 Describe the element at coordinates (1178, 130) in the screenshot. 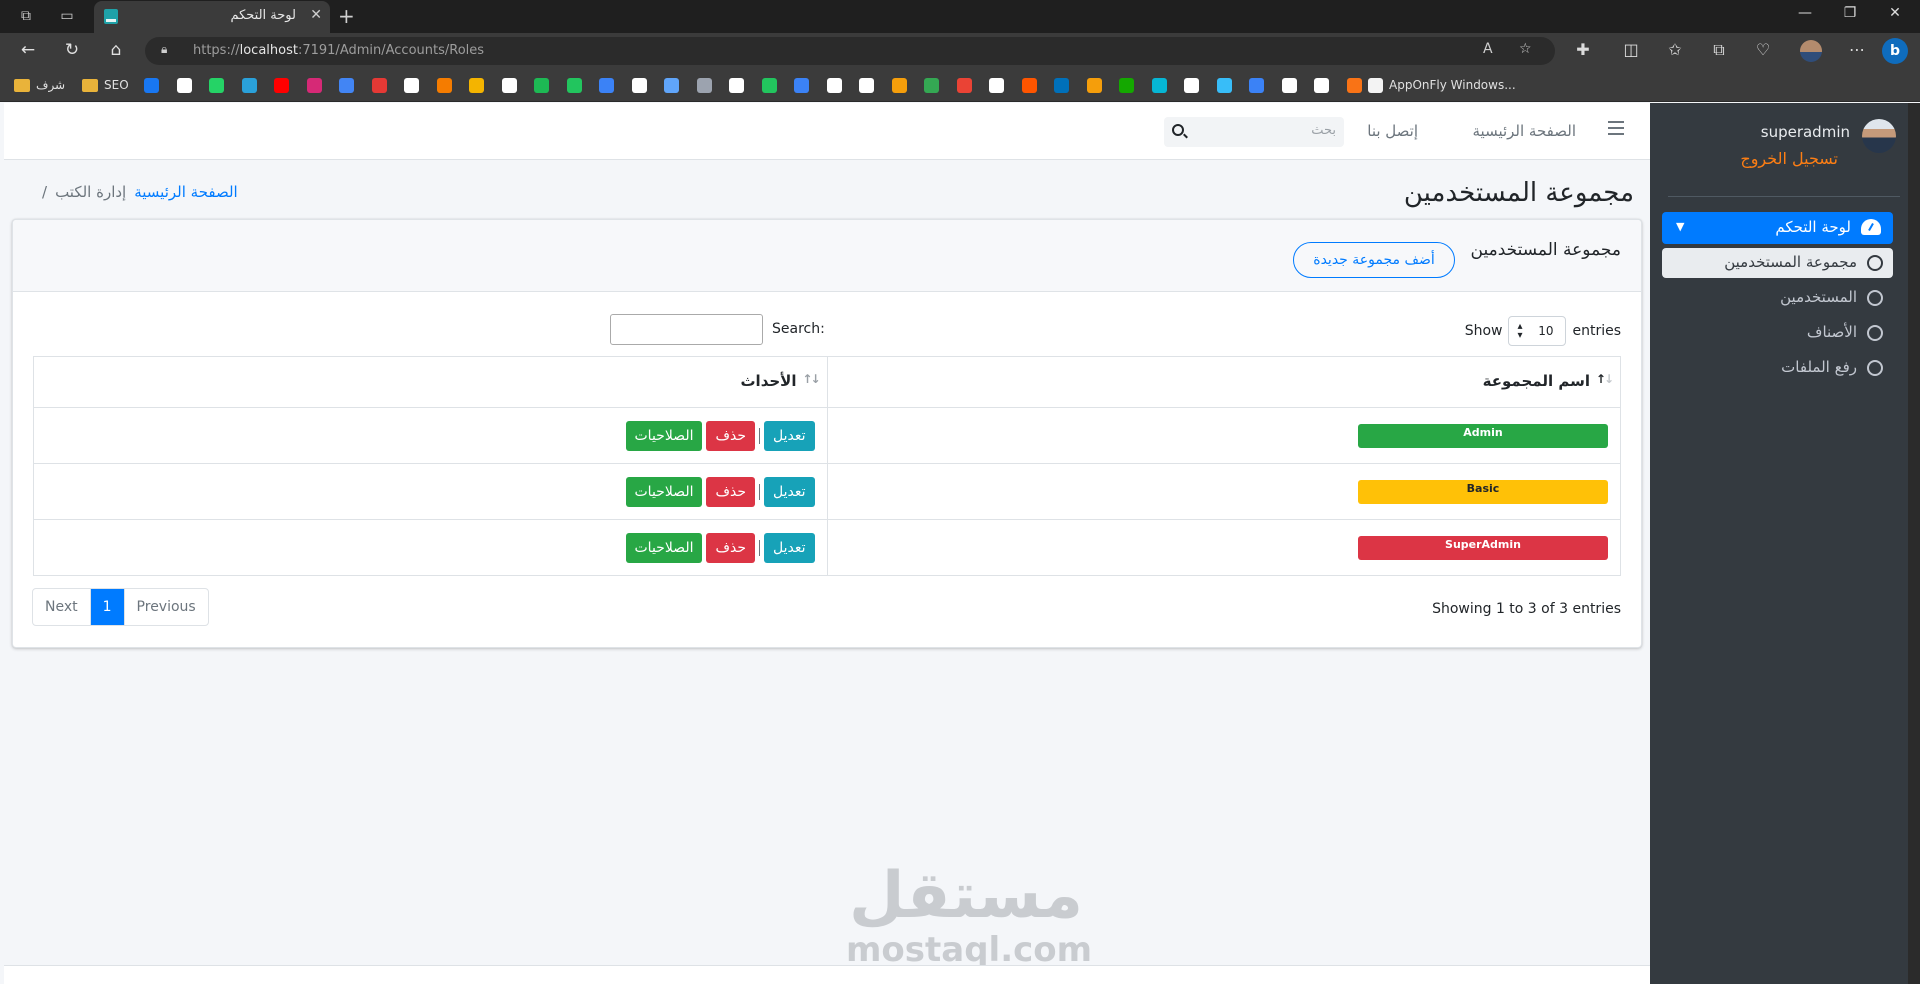

I see `search-icon` at that location.